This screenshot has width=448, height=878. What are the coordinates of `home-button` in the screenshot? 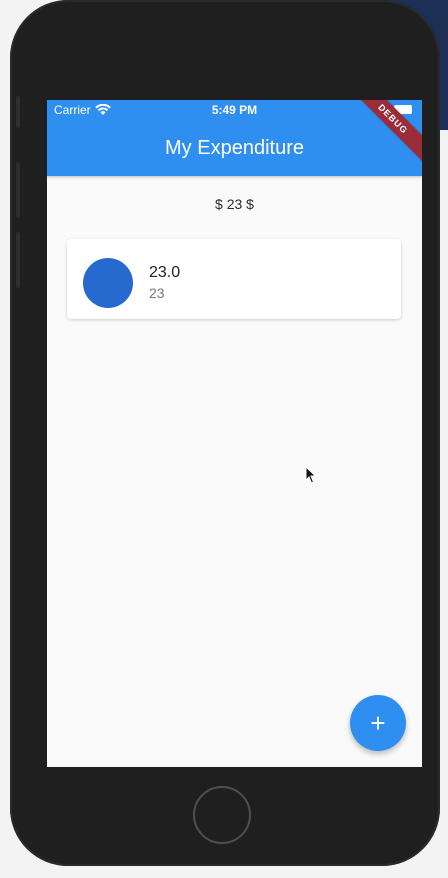 It's located at (222, 815).